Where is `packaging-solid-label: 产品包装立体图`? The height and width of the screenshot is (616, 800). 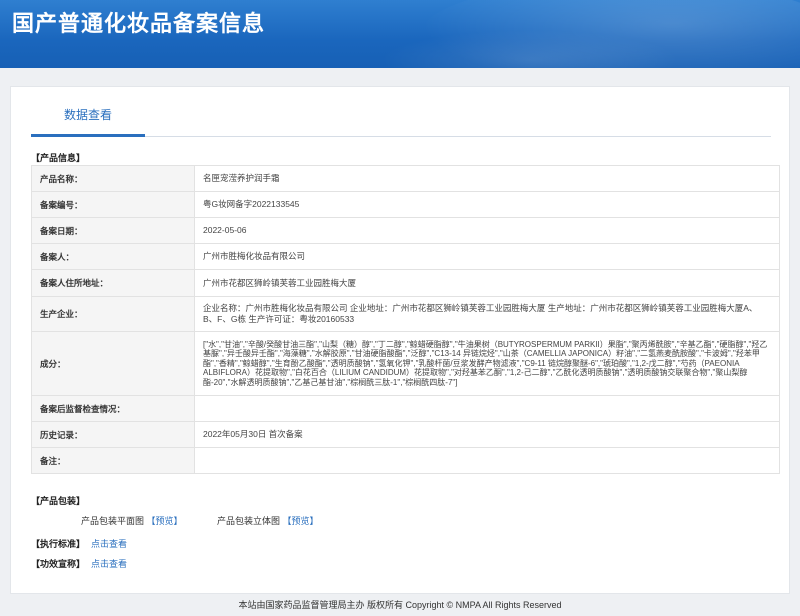
packaging-solid-label: 产品包装立体图 is located at coordinates (249, 521).